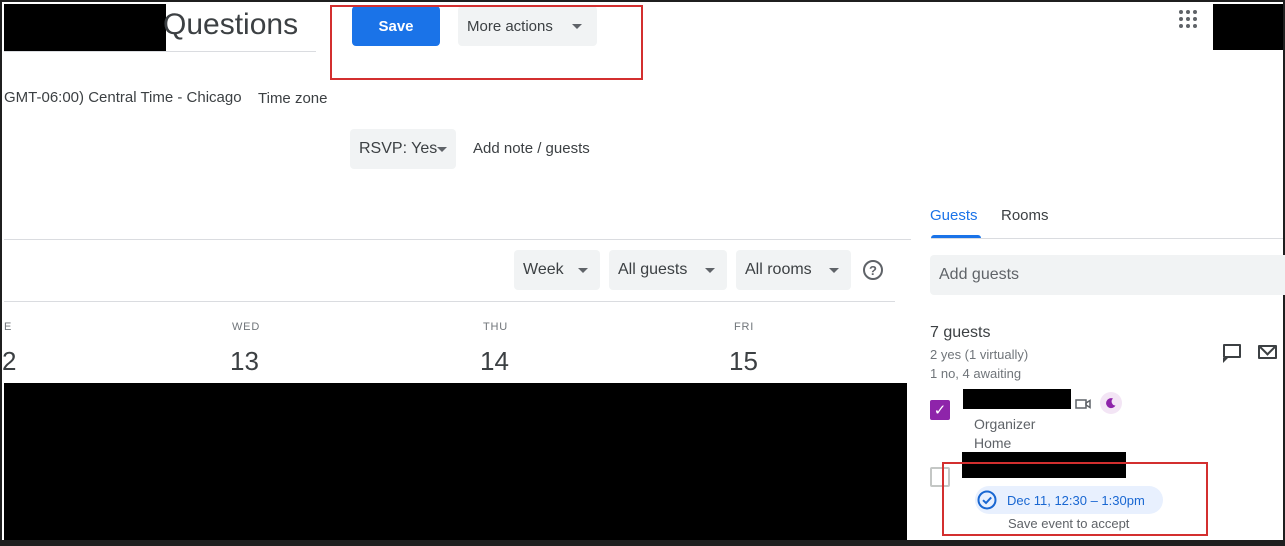  What do you see at coordinates (954, 215) in the screenshot?
I see `tab-guests: Guests` at bounding box center [954, 215].